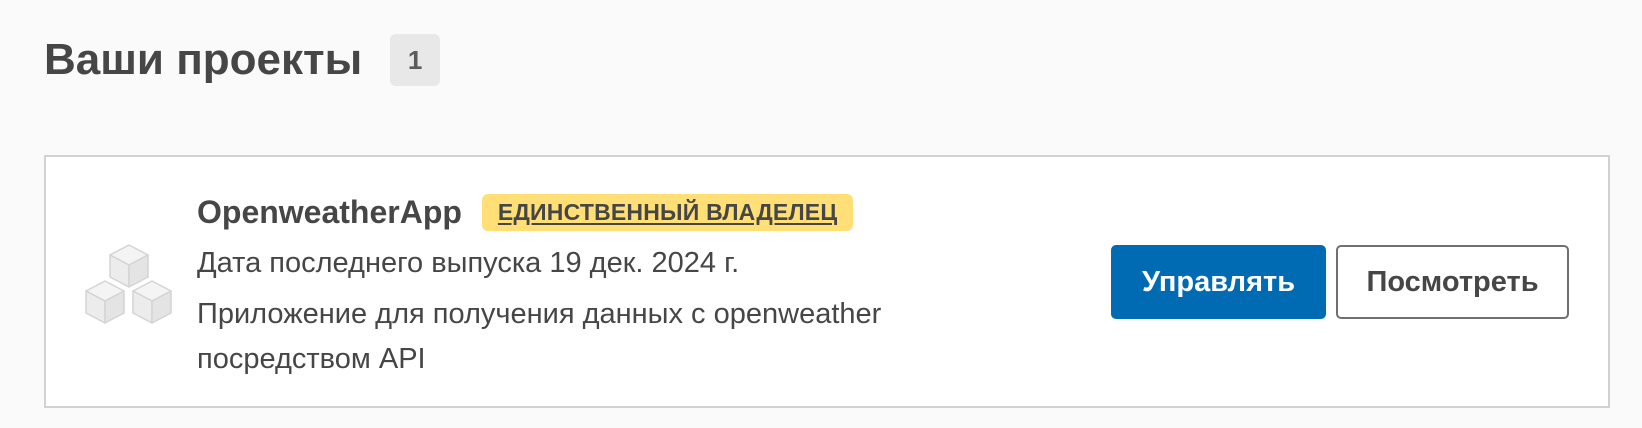 The width and height of the screenshot is (1642, 428). I want to click on projects-header: Ваши проекты 1, so click(242, 60).